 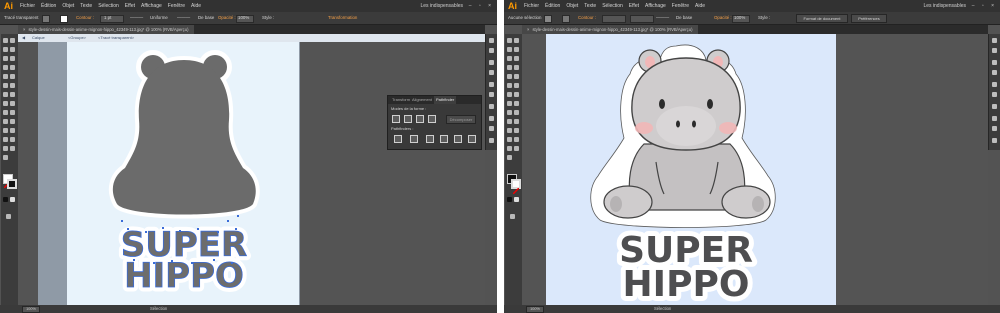 I want to click on color-mode-icon, so click(x=5, y=199).